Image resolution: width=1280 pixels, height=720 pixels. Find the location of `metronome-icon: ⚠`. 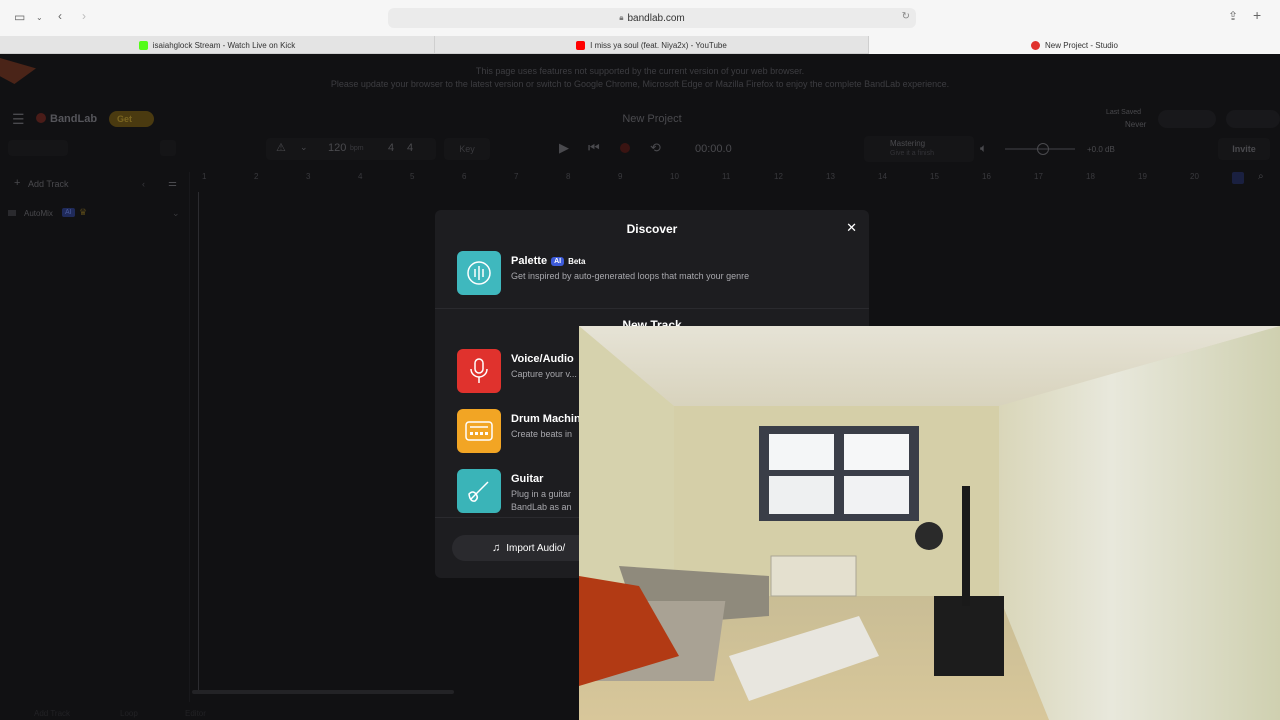

metronome-icon: ⚠ is located at coordinates (281, 147).